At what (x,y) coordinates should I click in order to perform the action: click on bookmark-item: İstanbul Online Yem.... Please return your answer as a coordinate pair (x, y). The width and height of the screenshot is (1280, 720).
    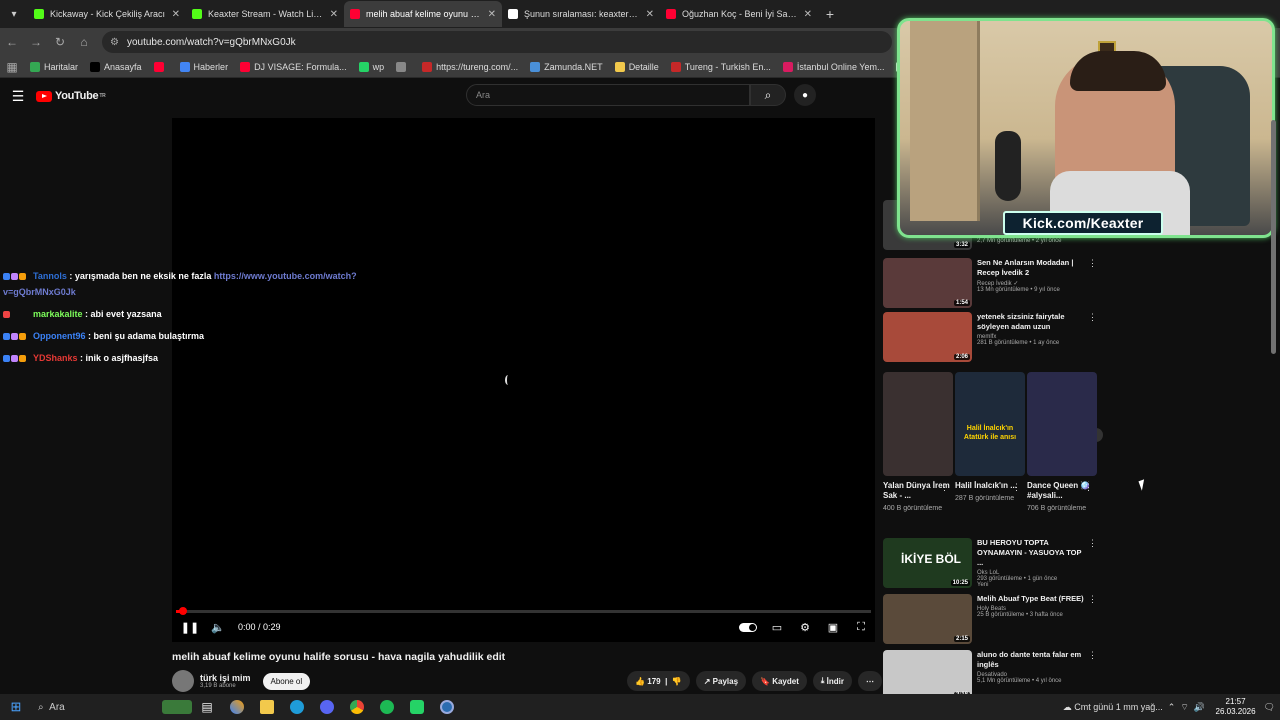
    Looking at the image, I should click on (833, 66).